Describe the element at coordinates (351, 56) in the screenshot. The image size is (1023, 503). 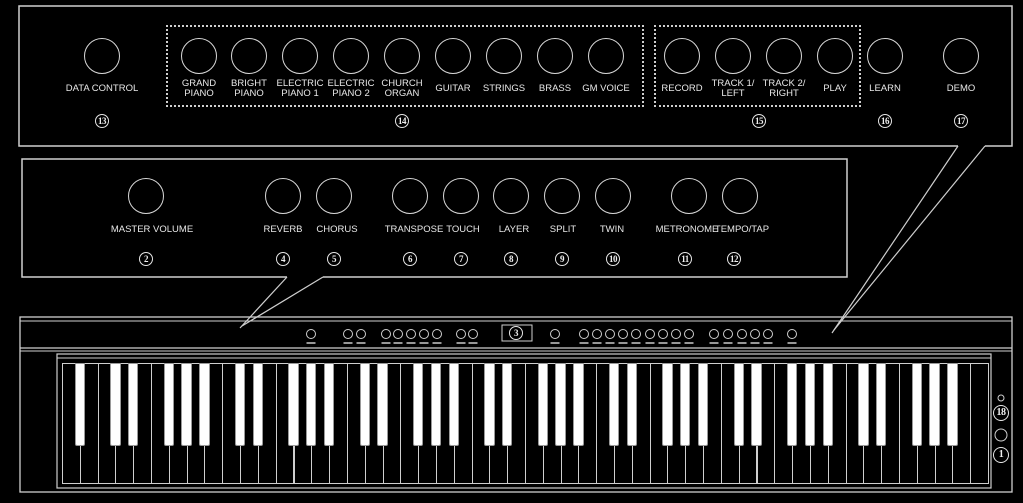
I see `electric-piano-2-button` at that location.